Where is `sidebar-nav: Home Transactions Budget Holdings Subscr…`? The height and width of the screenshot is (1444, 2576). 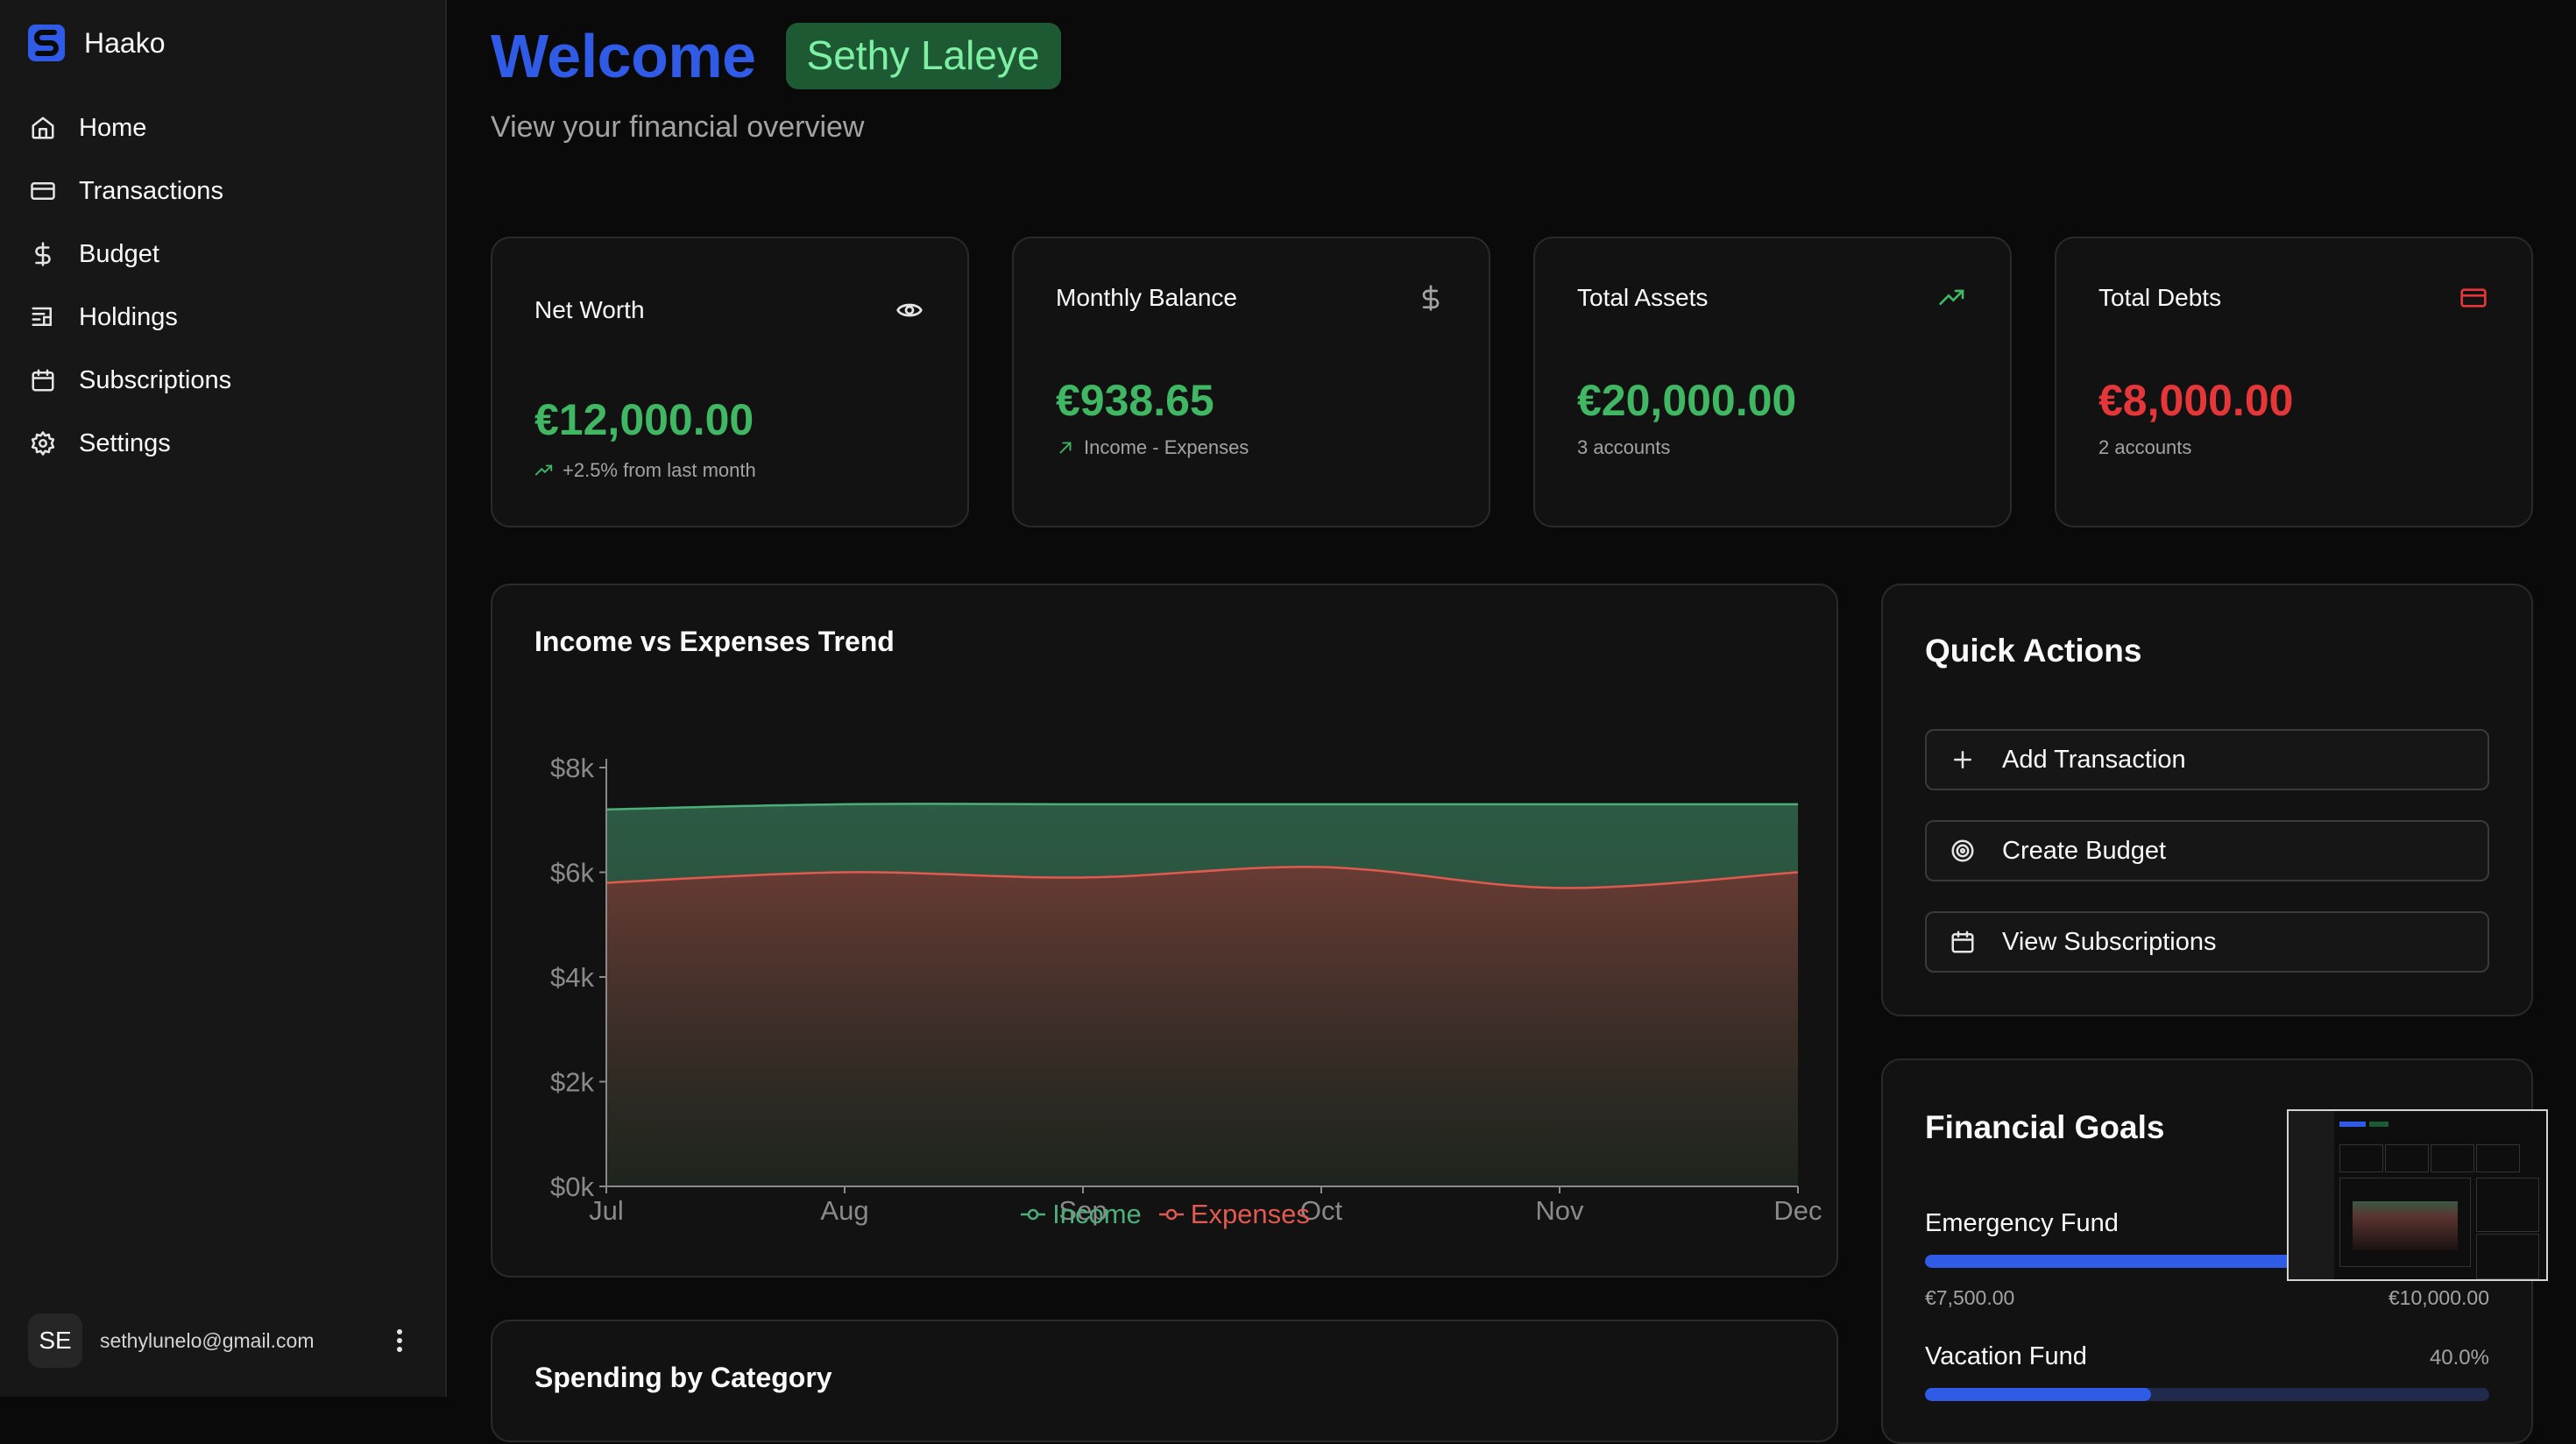
sidebar-nav: Home Transactions Budget Holdings Subscr… is located at coordinates (225, 285).